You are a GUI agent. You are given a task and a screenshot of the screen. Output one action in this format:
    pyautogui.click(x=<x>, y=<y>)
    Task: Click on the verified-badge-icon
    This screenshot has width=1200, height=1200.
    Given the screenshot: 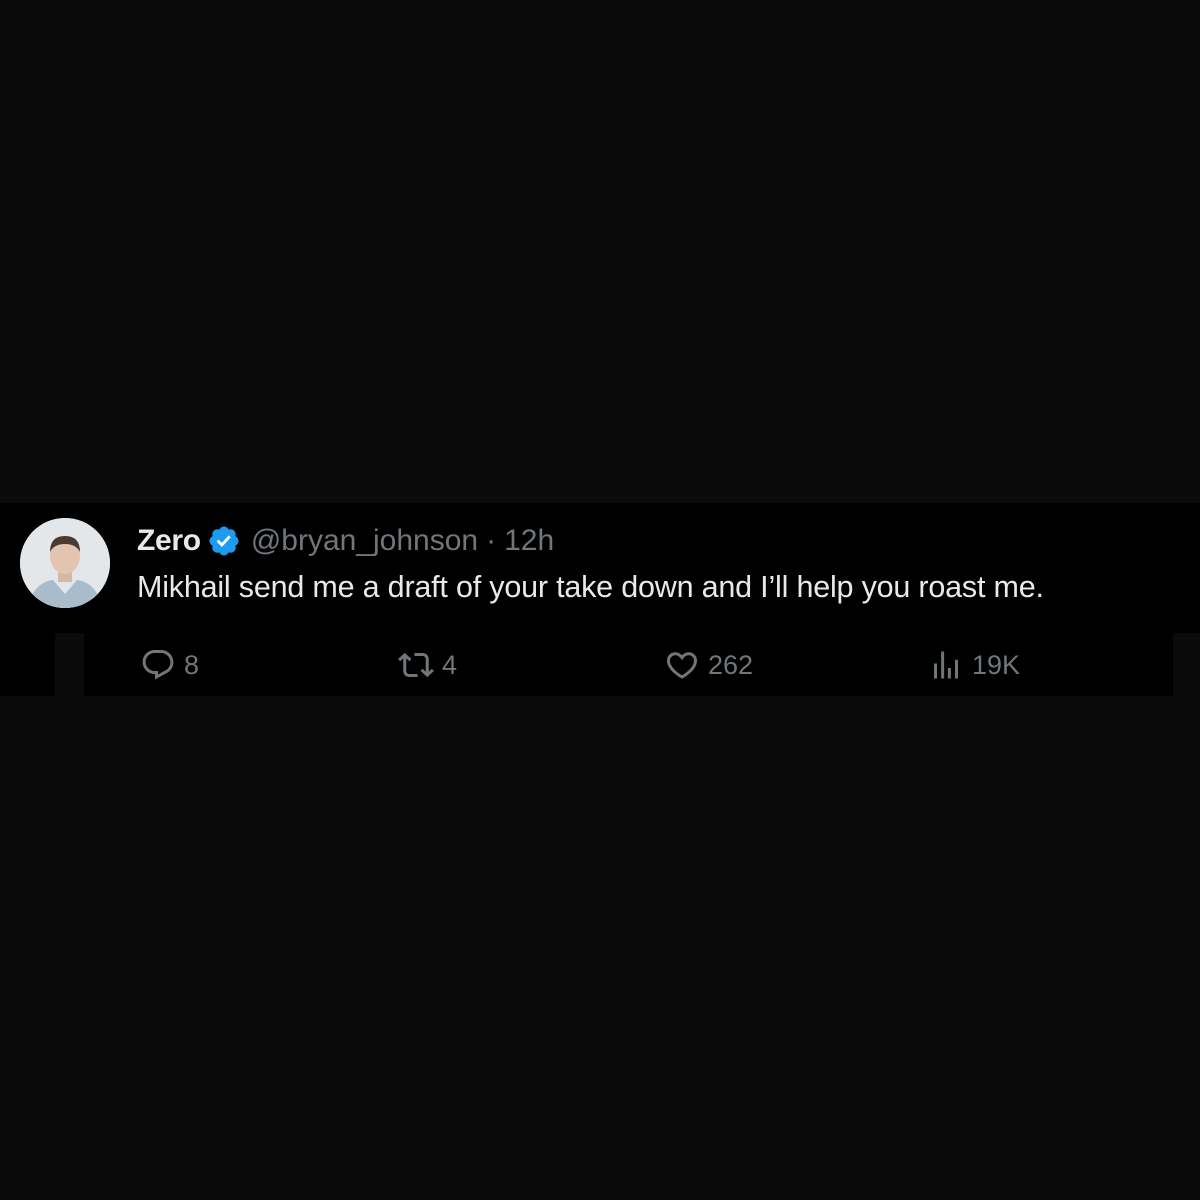 What is the action you would take?
    pyautogui.click(x=224, y=541)
    